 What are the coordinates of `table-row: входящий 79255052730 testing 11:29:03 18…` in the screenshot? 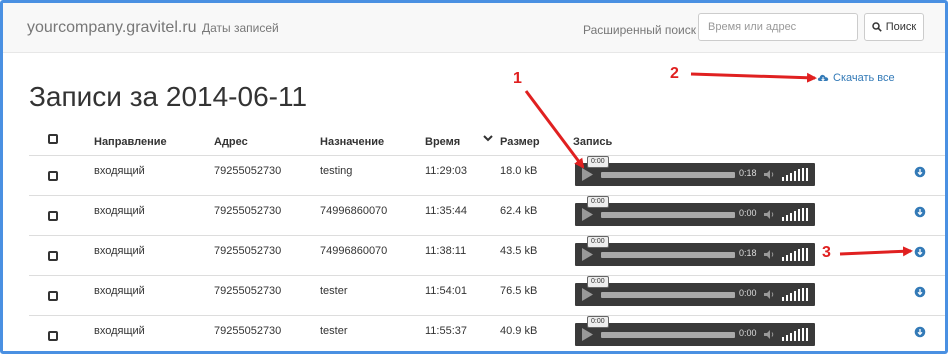 It's located at (474, 176).